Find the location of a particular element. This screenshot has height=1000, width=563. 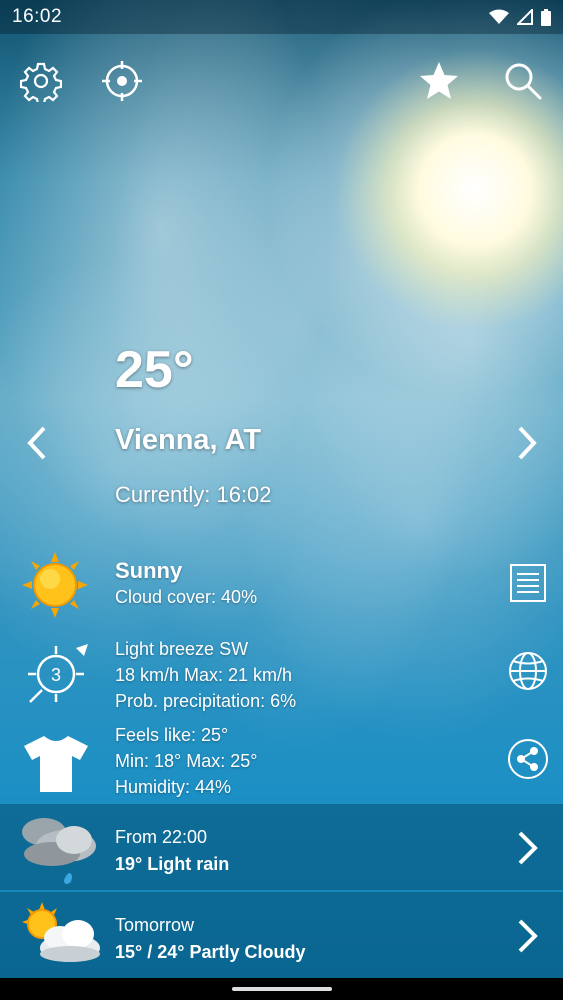

locate-button is located at coordinates (122, 81).